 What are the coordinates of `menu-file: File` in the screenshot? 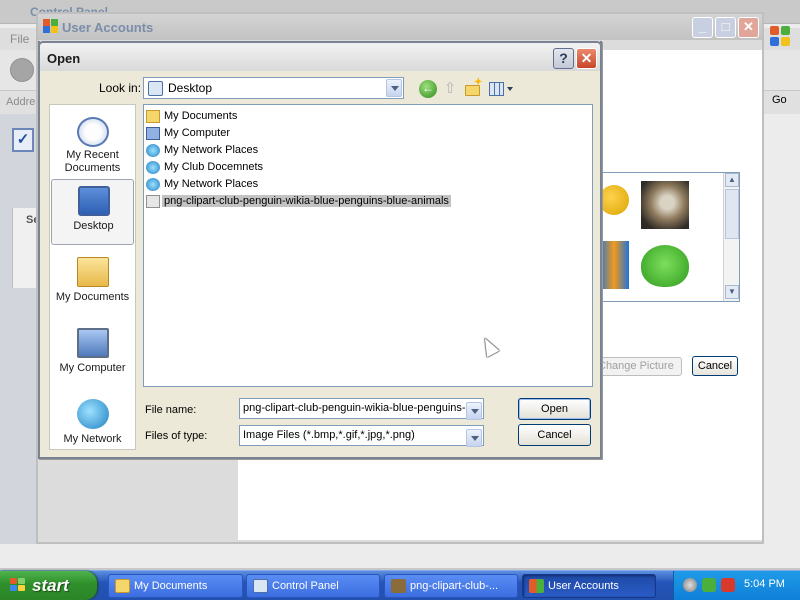 It's located at (19, 39).